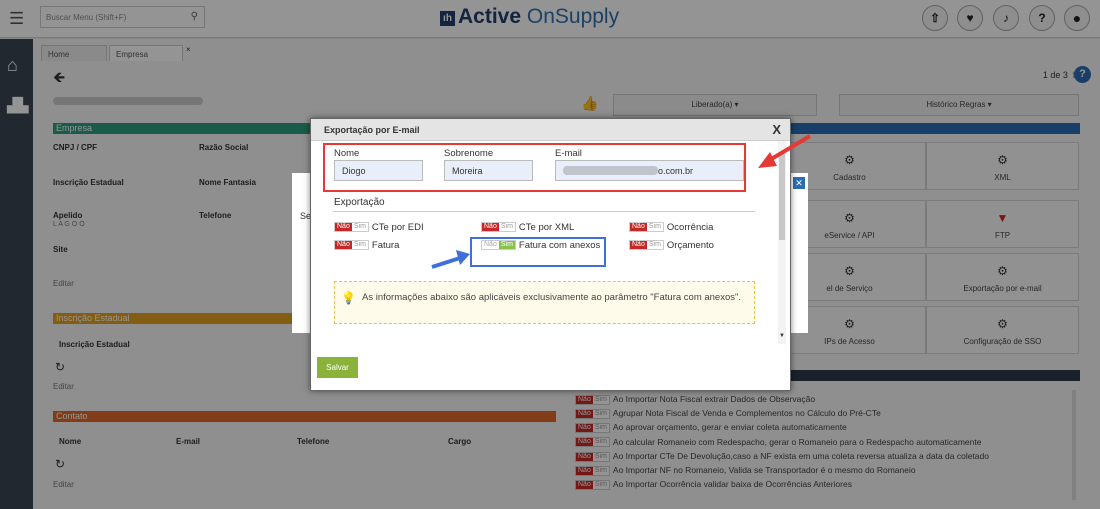 Image resolution: width=1100 pixels, height=509 pixels. Describe the element at coordinates (463, 257) in the screenshot. I see `blue-arrowhead` at that location.